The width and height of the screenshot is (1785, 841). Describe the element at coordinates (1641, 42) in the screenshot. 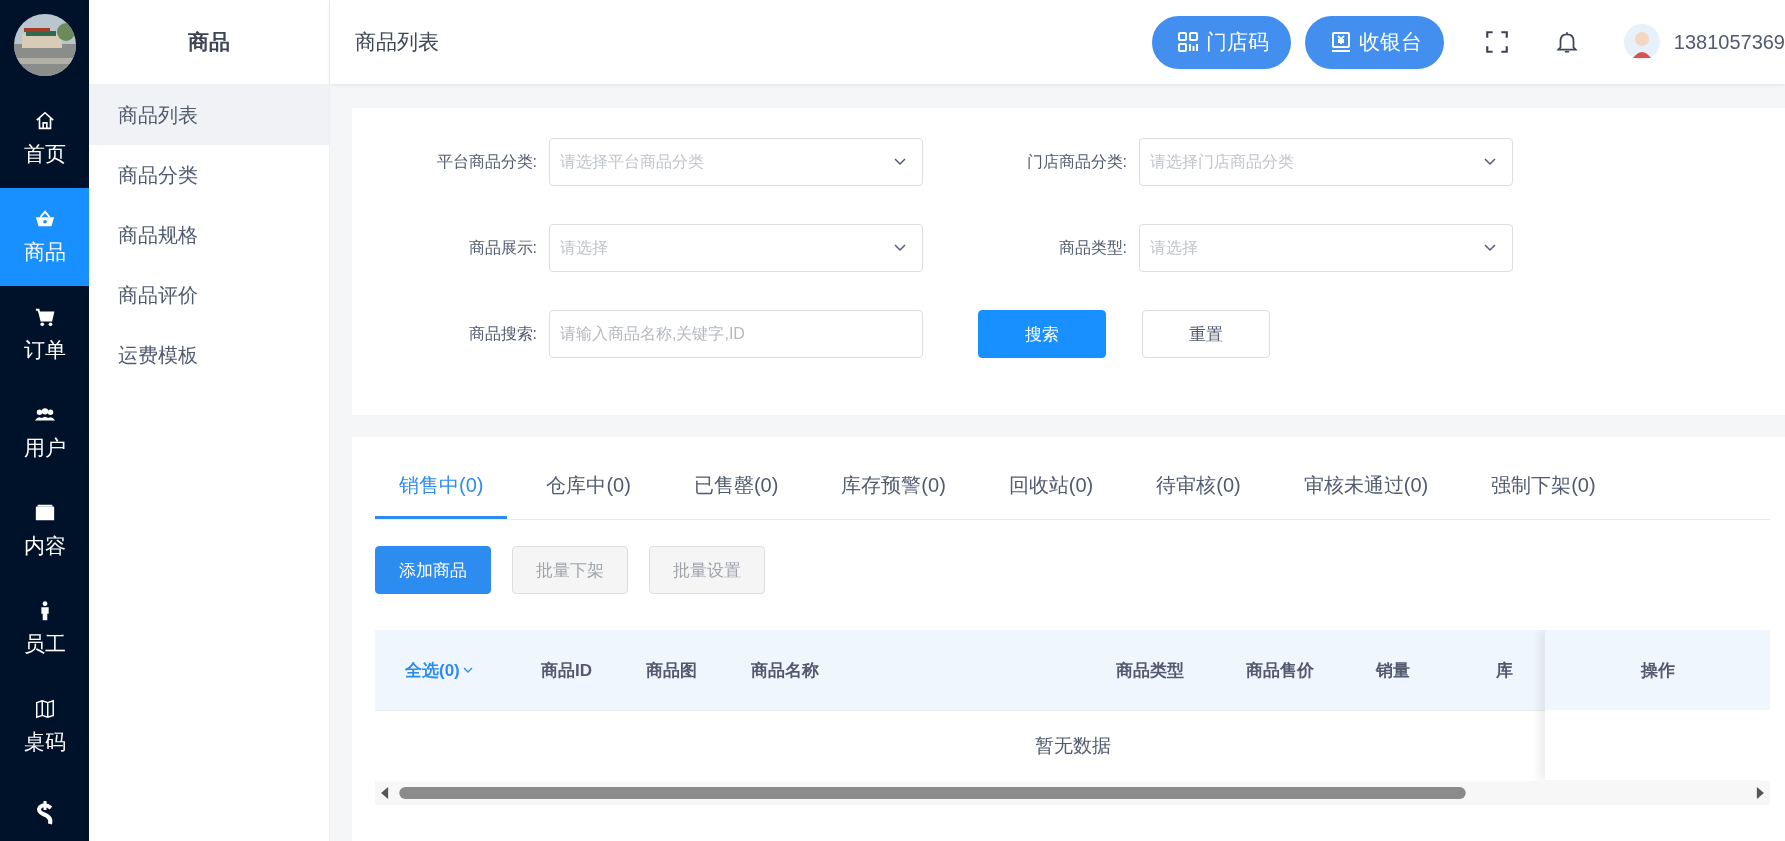

I see `avatar-icon` at that location.